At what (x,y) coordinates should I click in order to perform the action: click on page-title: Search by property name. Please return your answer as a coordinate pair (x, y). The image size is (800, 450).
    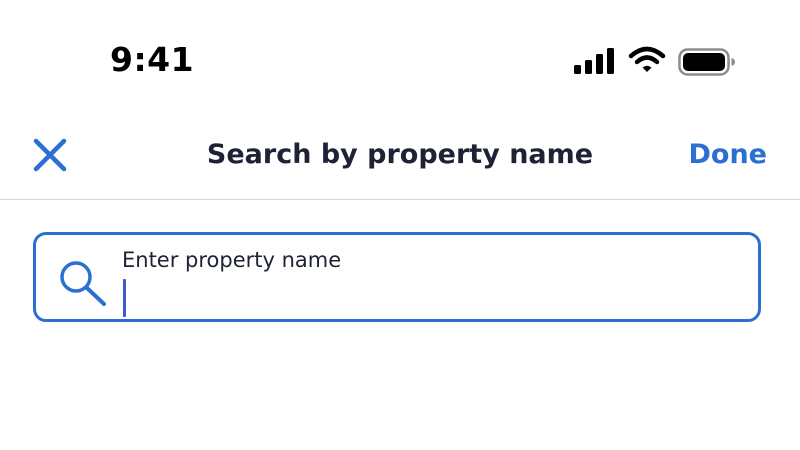
    Looking at the image, I should click on (400, 154).